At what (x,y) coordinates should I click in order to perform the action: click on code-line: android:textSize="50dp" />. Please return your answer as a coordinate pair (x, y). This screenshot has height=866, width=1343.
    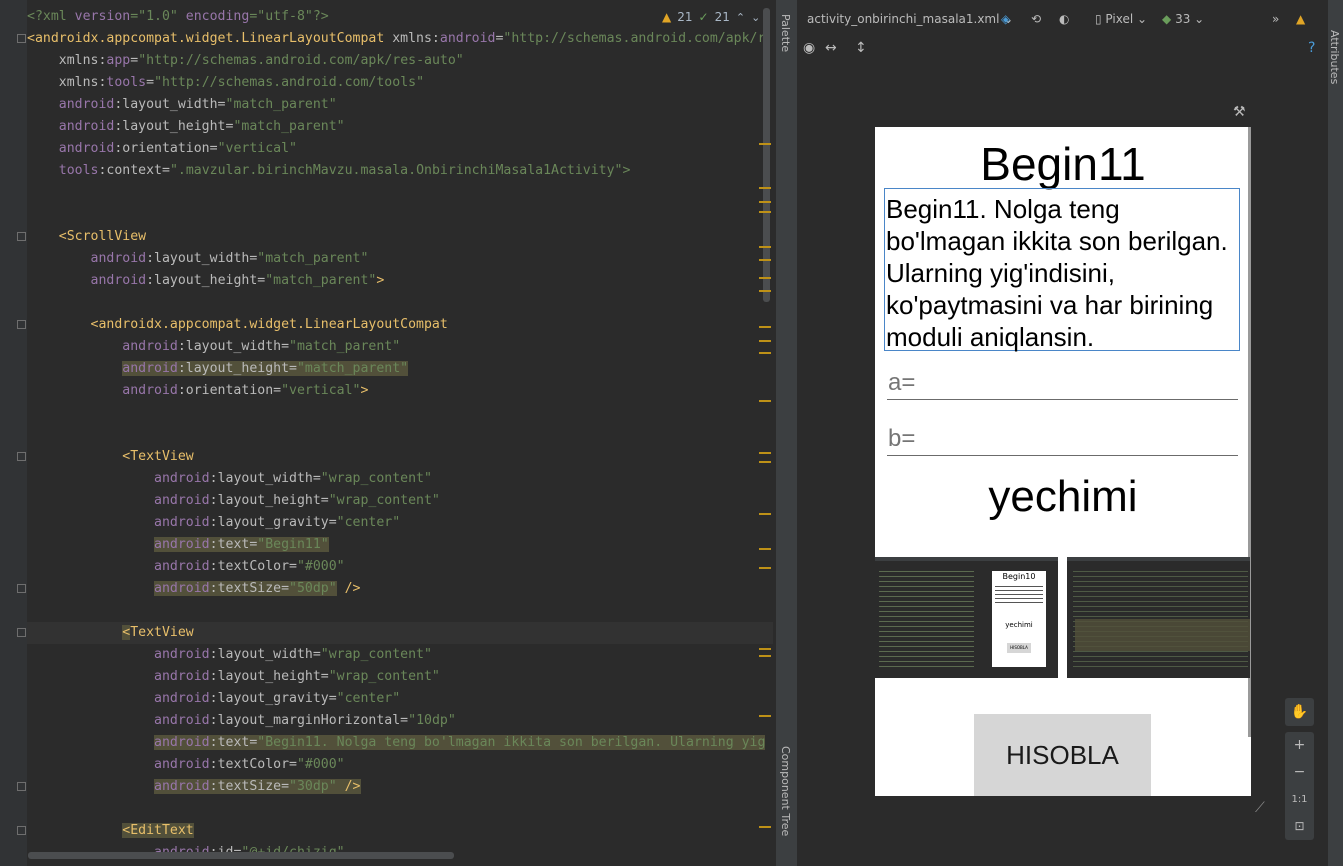
    Looking at the image, I should click on (400, 589).